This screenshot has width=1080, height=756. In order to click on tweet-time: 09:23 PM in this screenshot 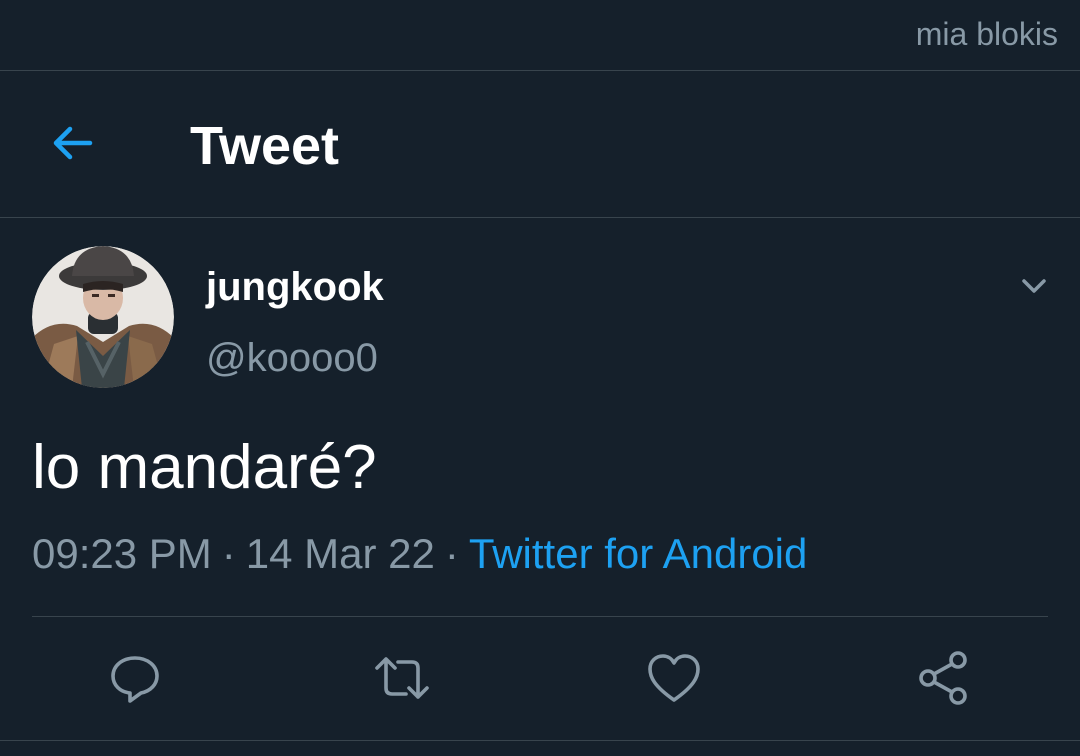, I will do `click(122, 553)`.